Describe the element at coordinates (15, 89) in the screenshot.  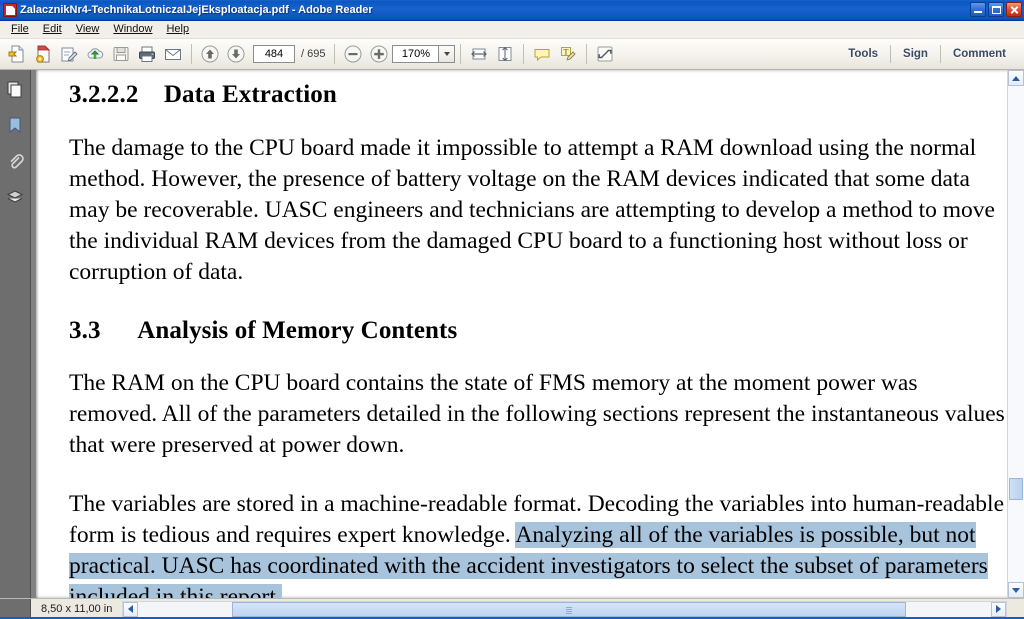
I see `page-thumbnails-icon` at that location.